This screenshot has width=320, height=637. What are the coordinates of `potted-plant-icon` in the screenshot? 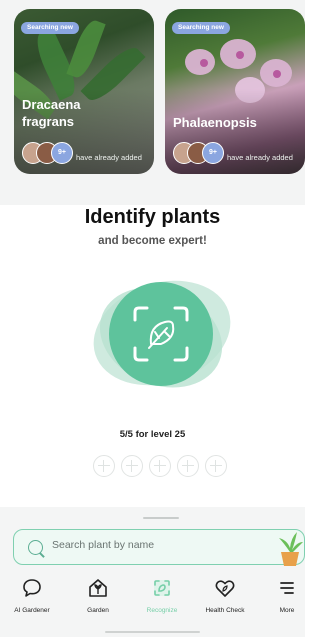 It's located at (291, 549).